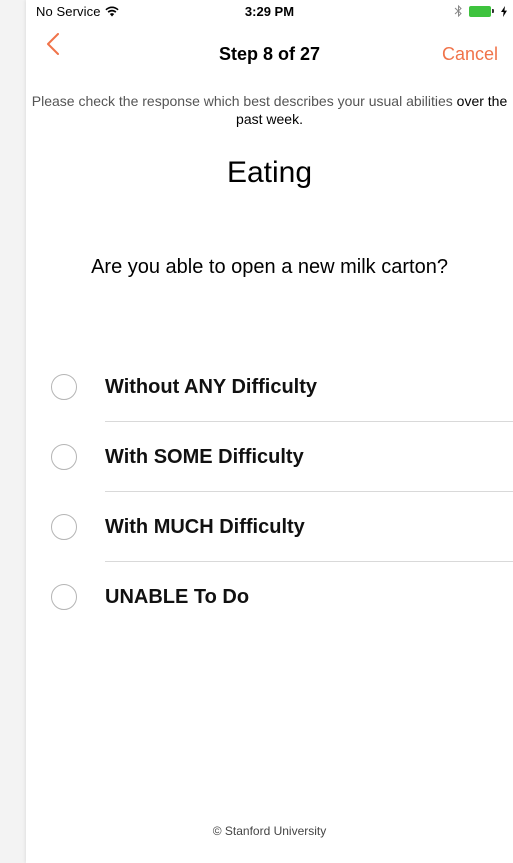  Describe the element at coordinates (211, 387) in the screenshot. I see `option-label: Without ANY Difficulty` at that location.